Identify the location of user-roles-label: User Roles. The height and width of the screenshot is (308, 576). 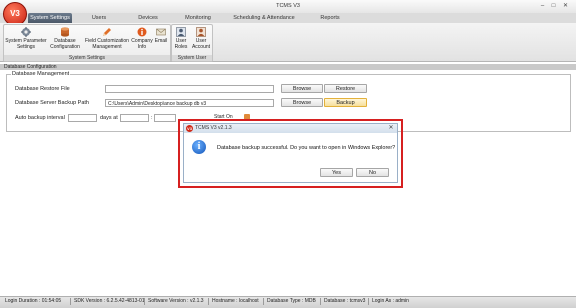
(181, 44).